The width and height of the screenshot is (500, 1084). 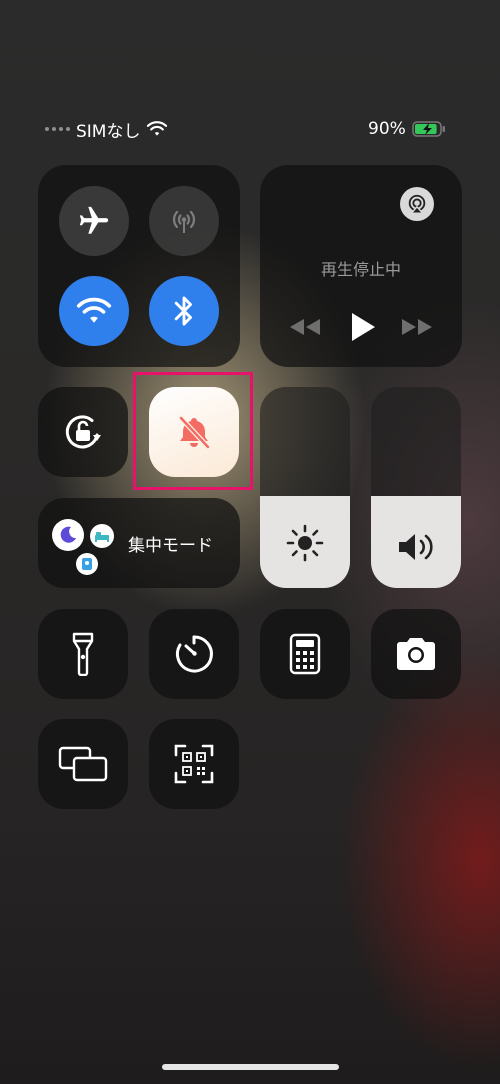 What do you see at coordinates (139, 266) in the screenshot?
I see `connectivity-panel` at bounding box center [139, 266].